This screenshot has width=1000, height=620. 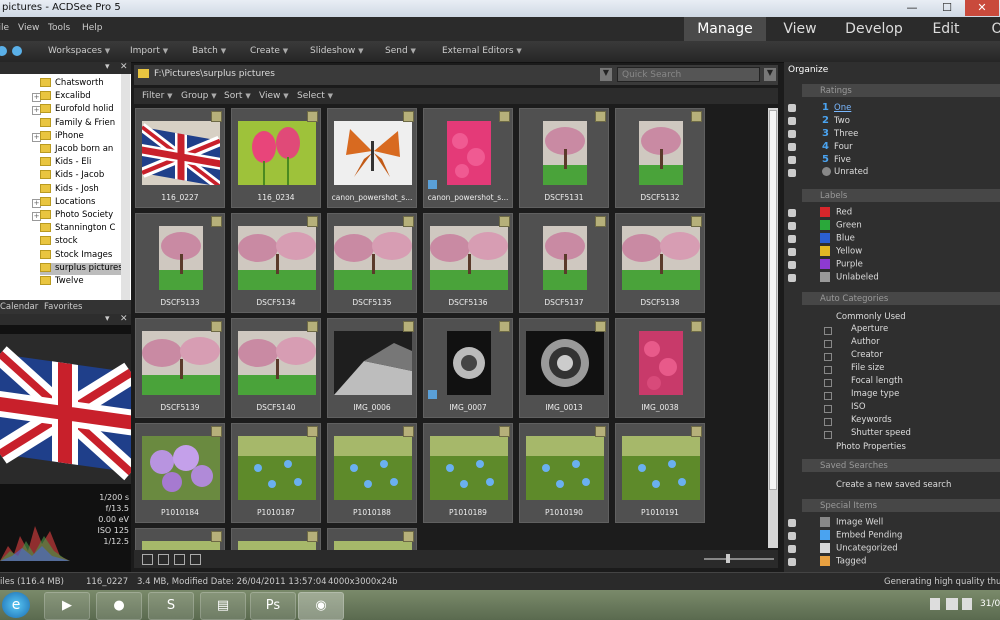 I want to click on tab-favorites: Favorites, so click(x=63, y=307).